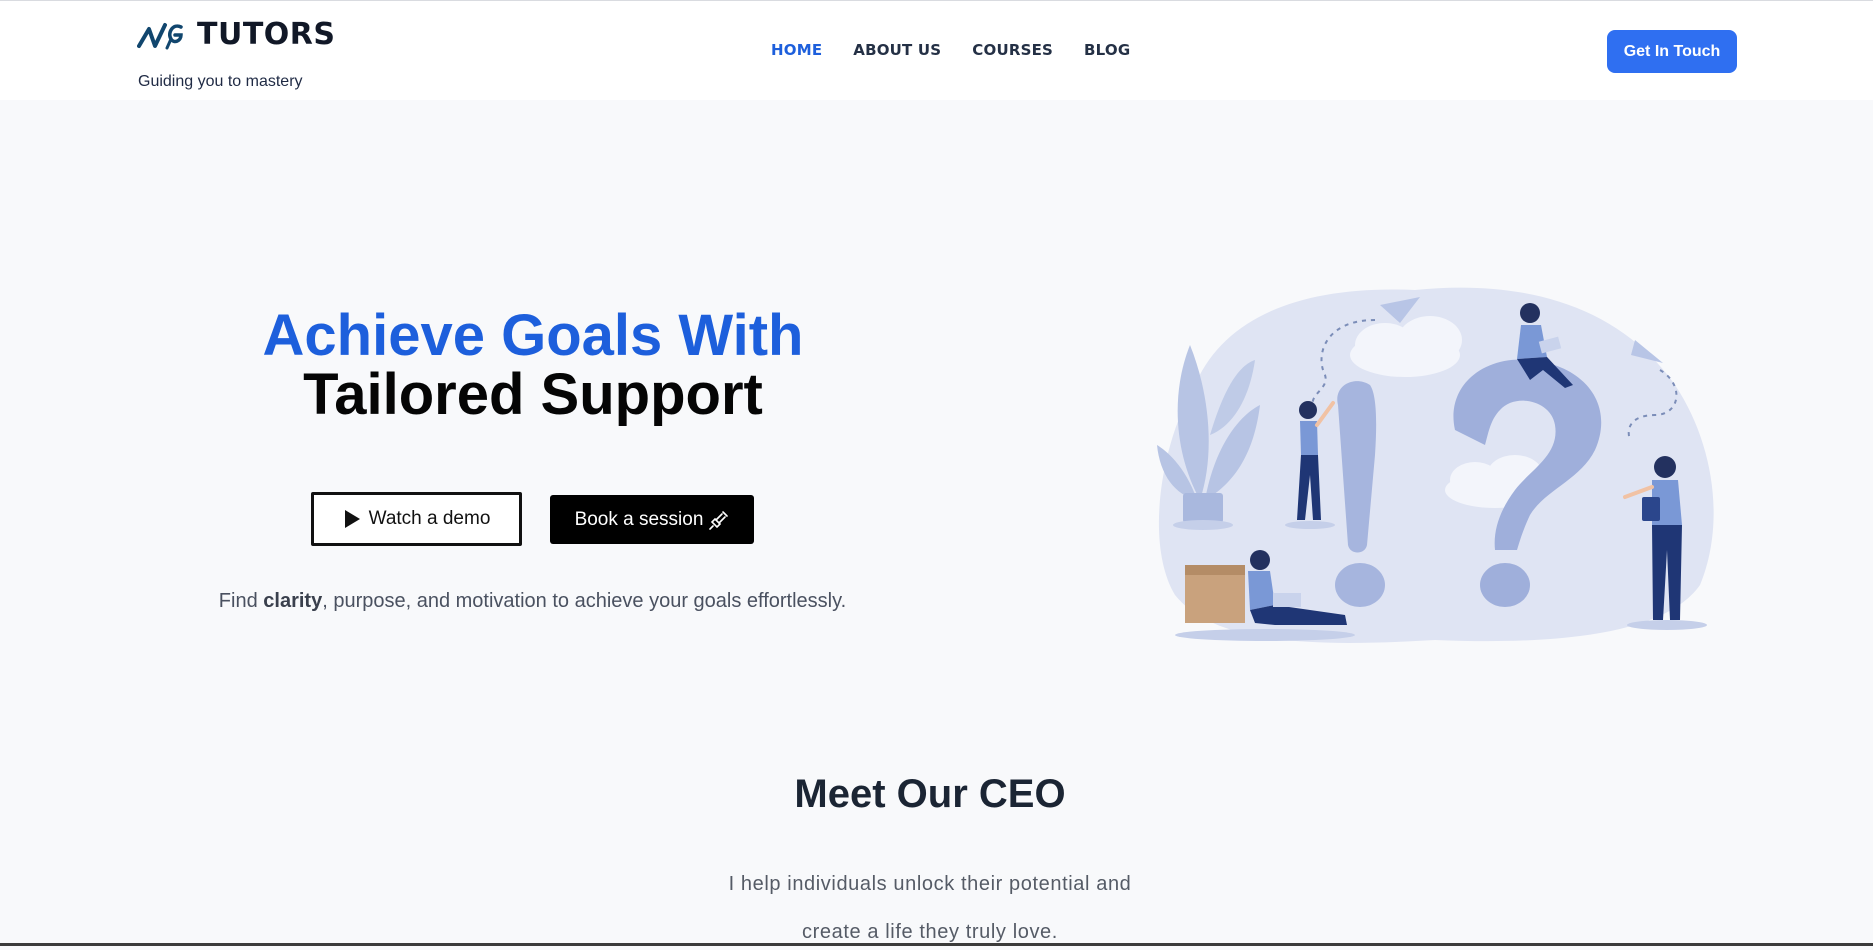  Describe the element at coordinates (1672, 51) in the screenshot. I see `get-in-touch-button: Get In Touch` at that location.